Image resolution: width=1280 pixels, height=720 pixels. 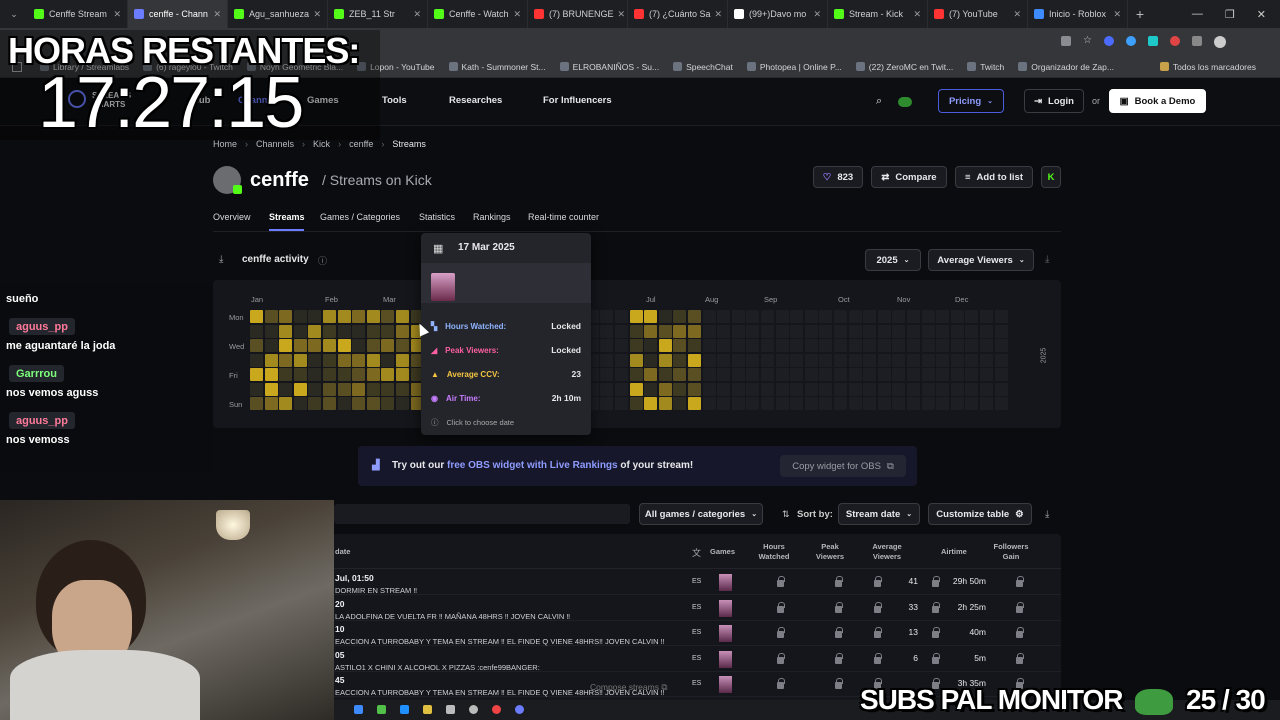 I want to click on tab-realtime: Real-time counter, so click(x=563, y=217).